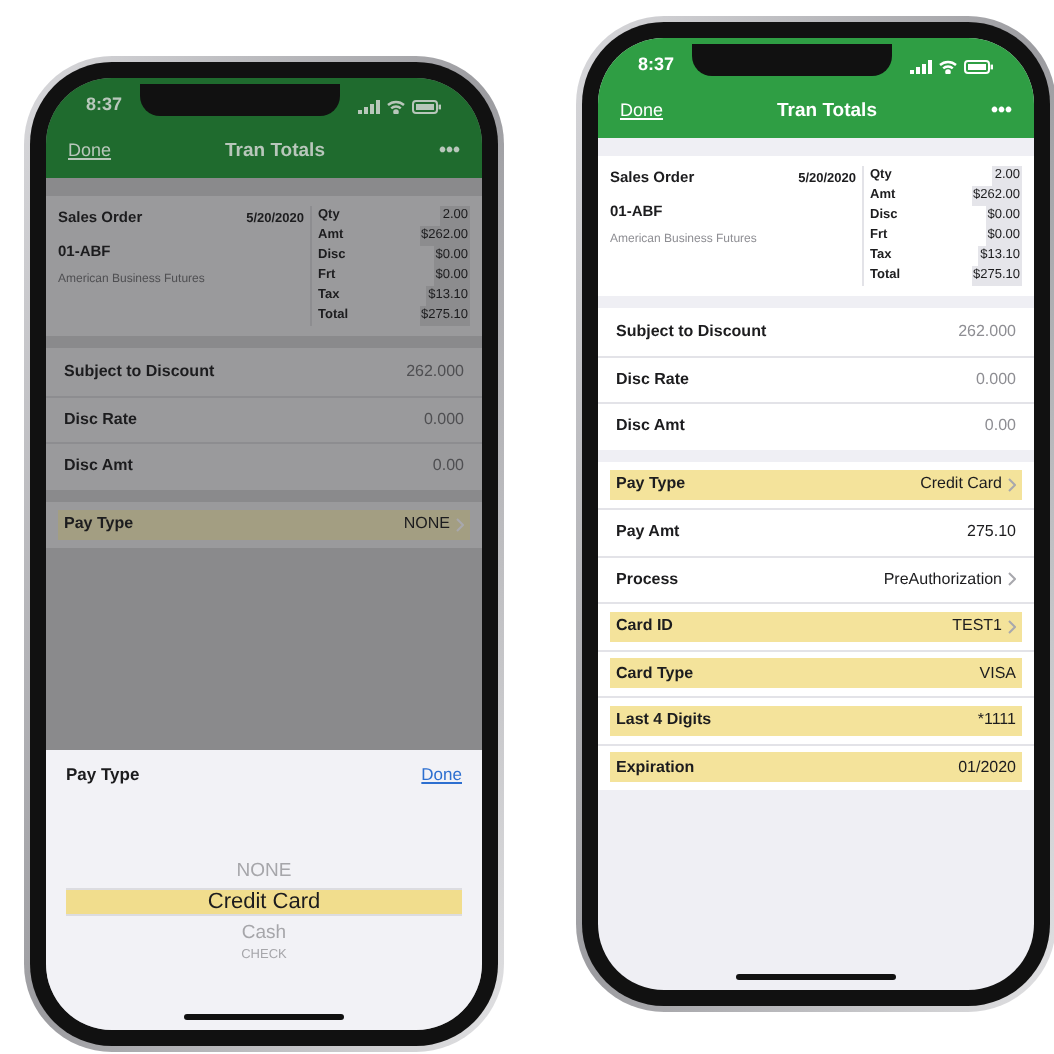 The width and height of the screenshot is (1054, 1054). Describe the element at coordinates (987, 767) in the screenshot. I see `field-value: 01/2020` at that location.